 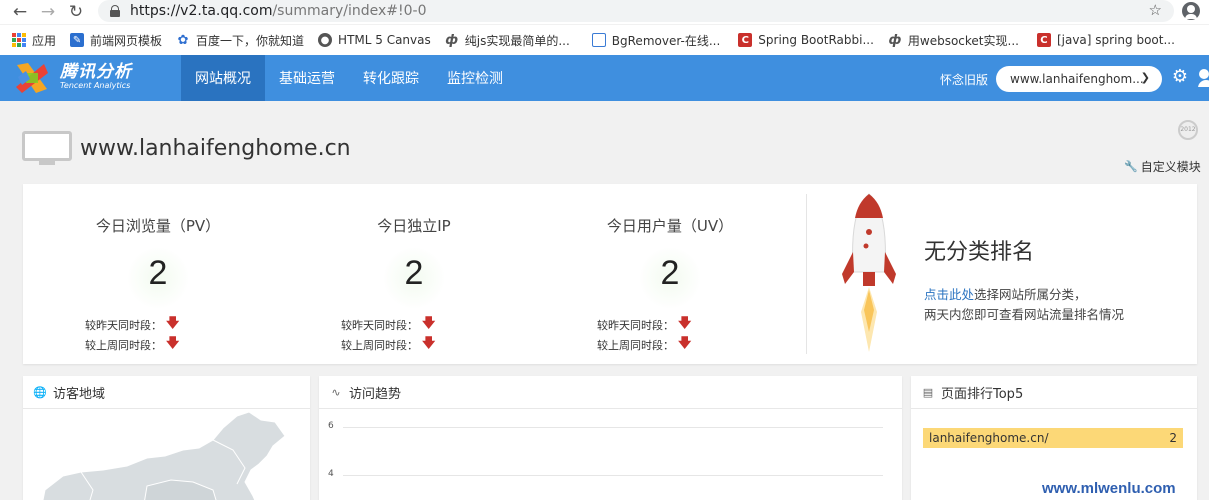 I want to click on page-icon: ✎, so click(x=77, y=40).